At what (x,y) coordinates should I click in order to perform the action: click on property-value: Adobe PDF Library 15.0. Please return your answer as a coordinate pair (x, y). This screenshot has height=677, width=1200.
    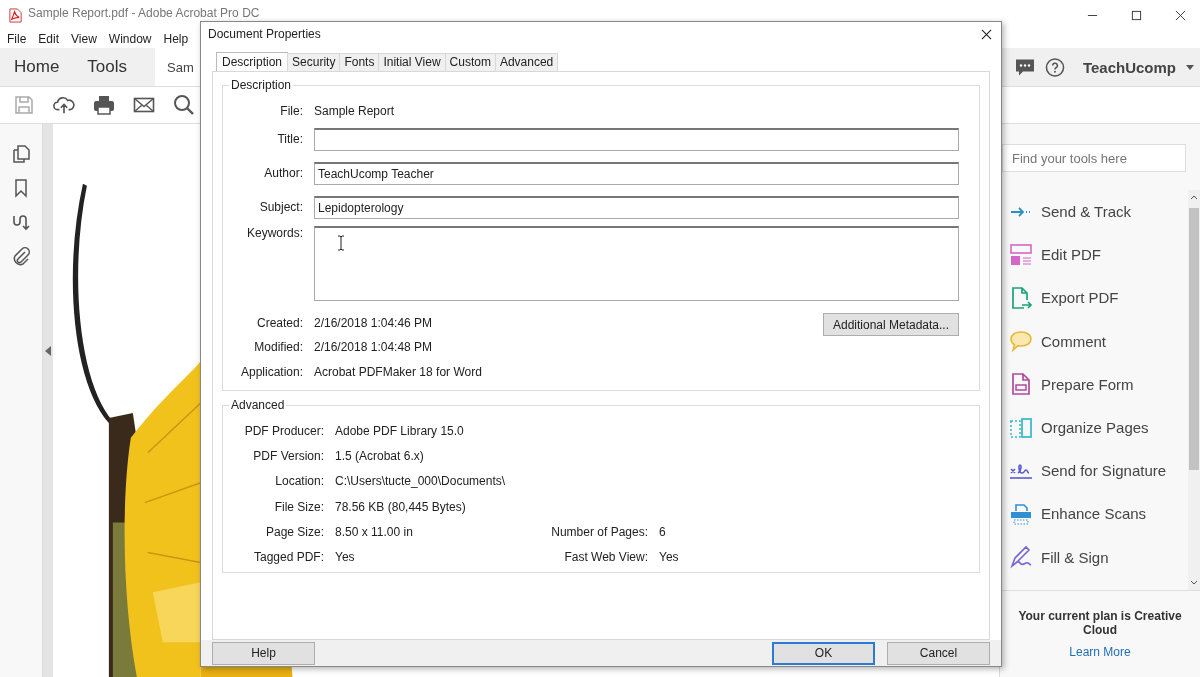
    Looking at the image, I should click on (399, 430).